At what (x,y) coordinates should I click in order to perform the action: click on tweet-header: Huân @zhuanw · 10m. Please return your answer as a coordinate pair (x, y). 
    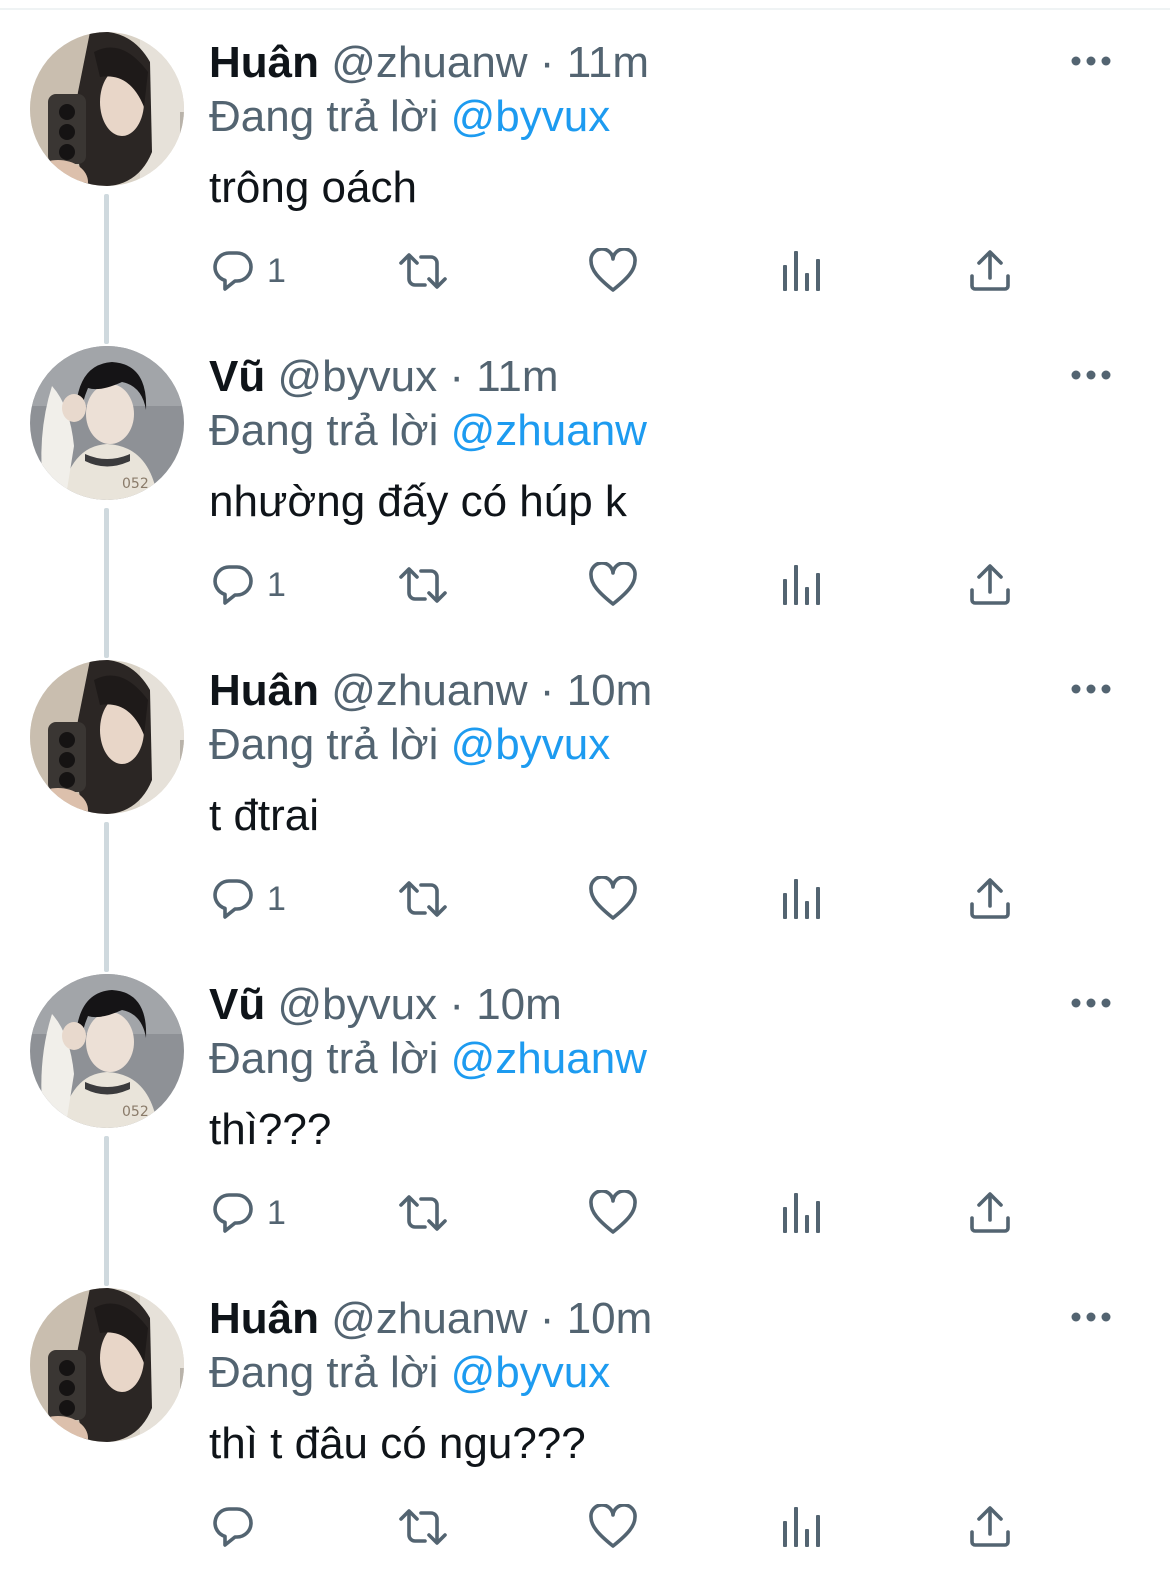
    Looking at the image, I should click on (430, 1319).